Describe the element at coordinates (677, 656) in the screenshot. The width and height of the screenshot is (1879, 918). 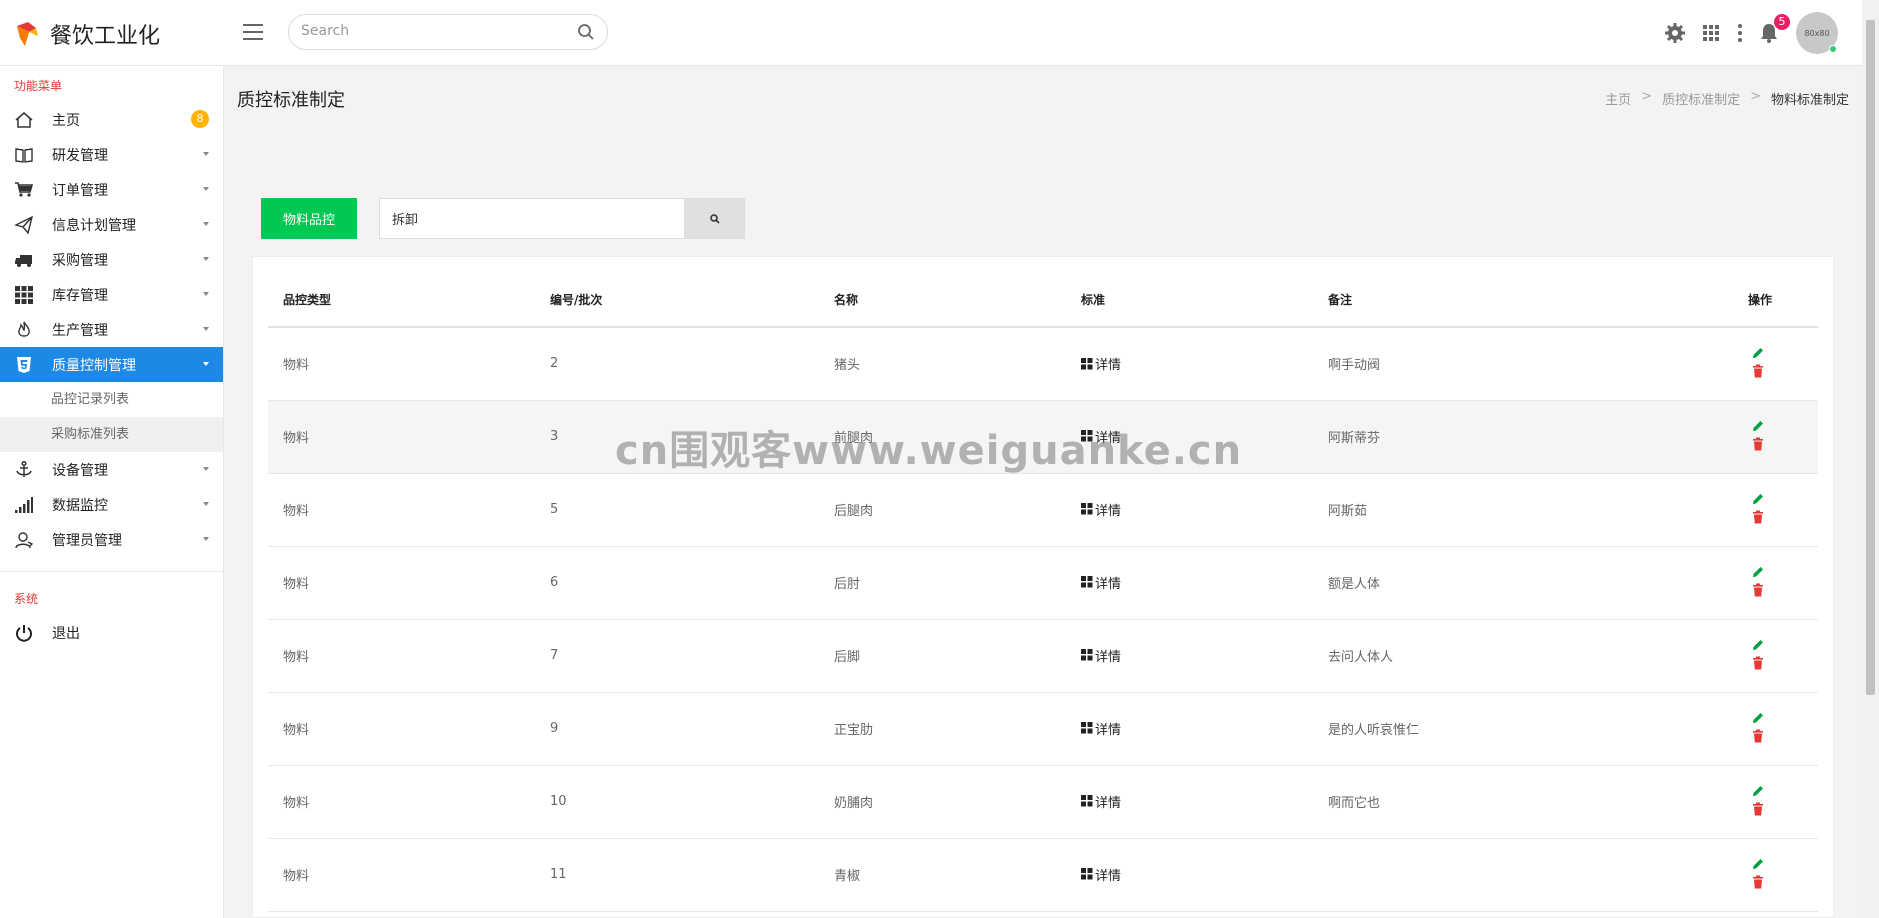
I see `cell-id: 7` at that location.